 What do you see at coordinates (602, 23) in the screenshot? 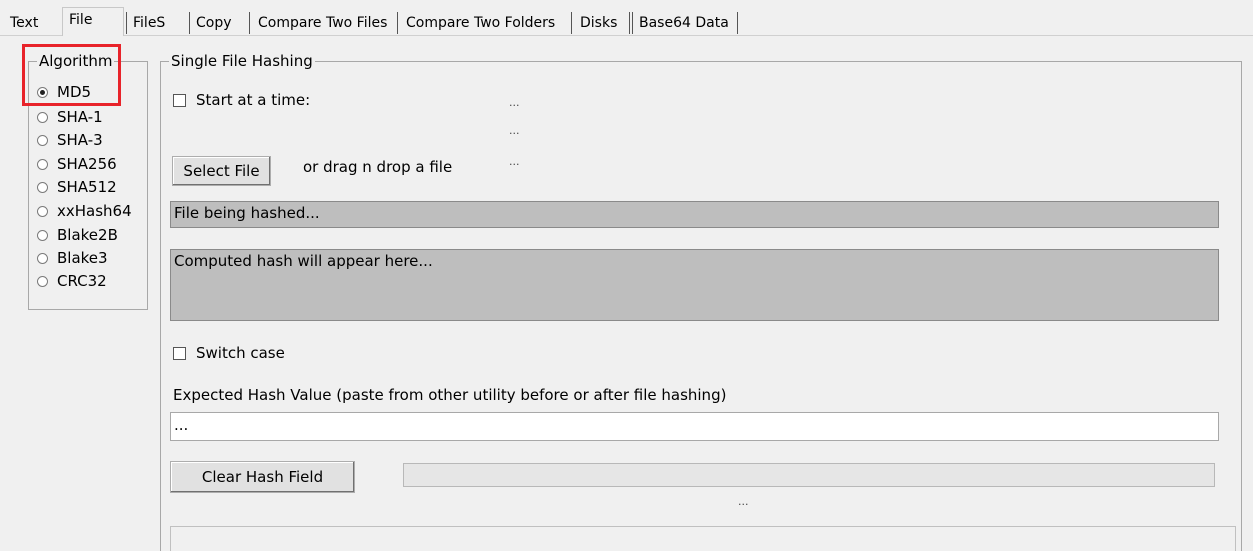
I see `tab-disks: Disks` at bounding box center [602, 23].